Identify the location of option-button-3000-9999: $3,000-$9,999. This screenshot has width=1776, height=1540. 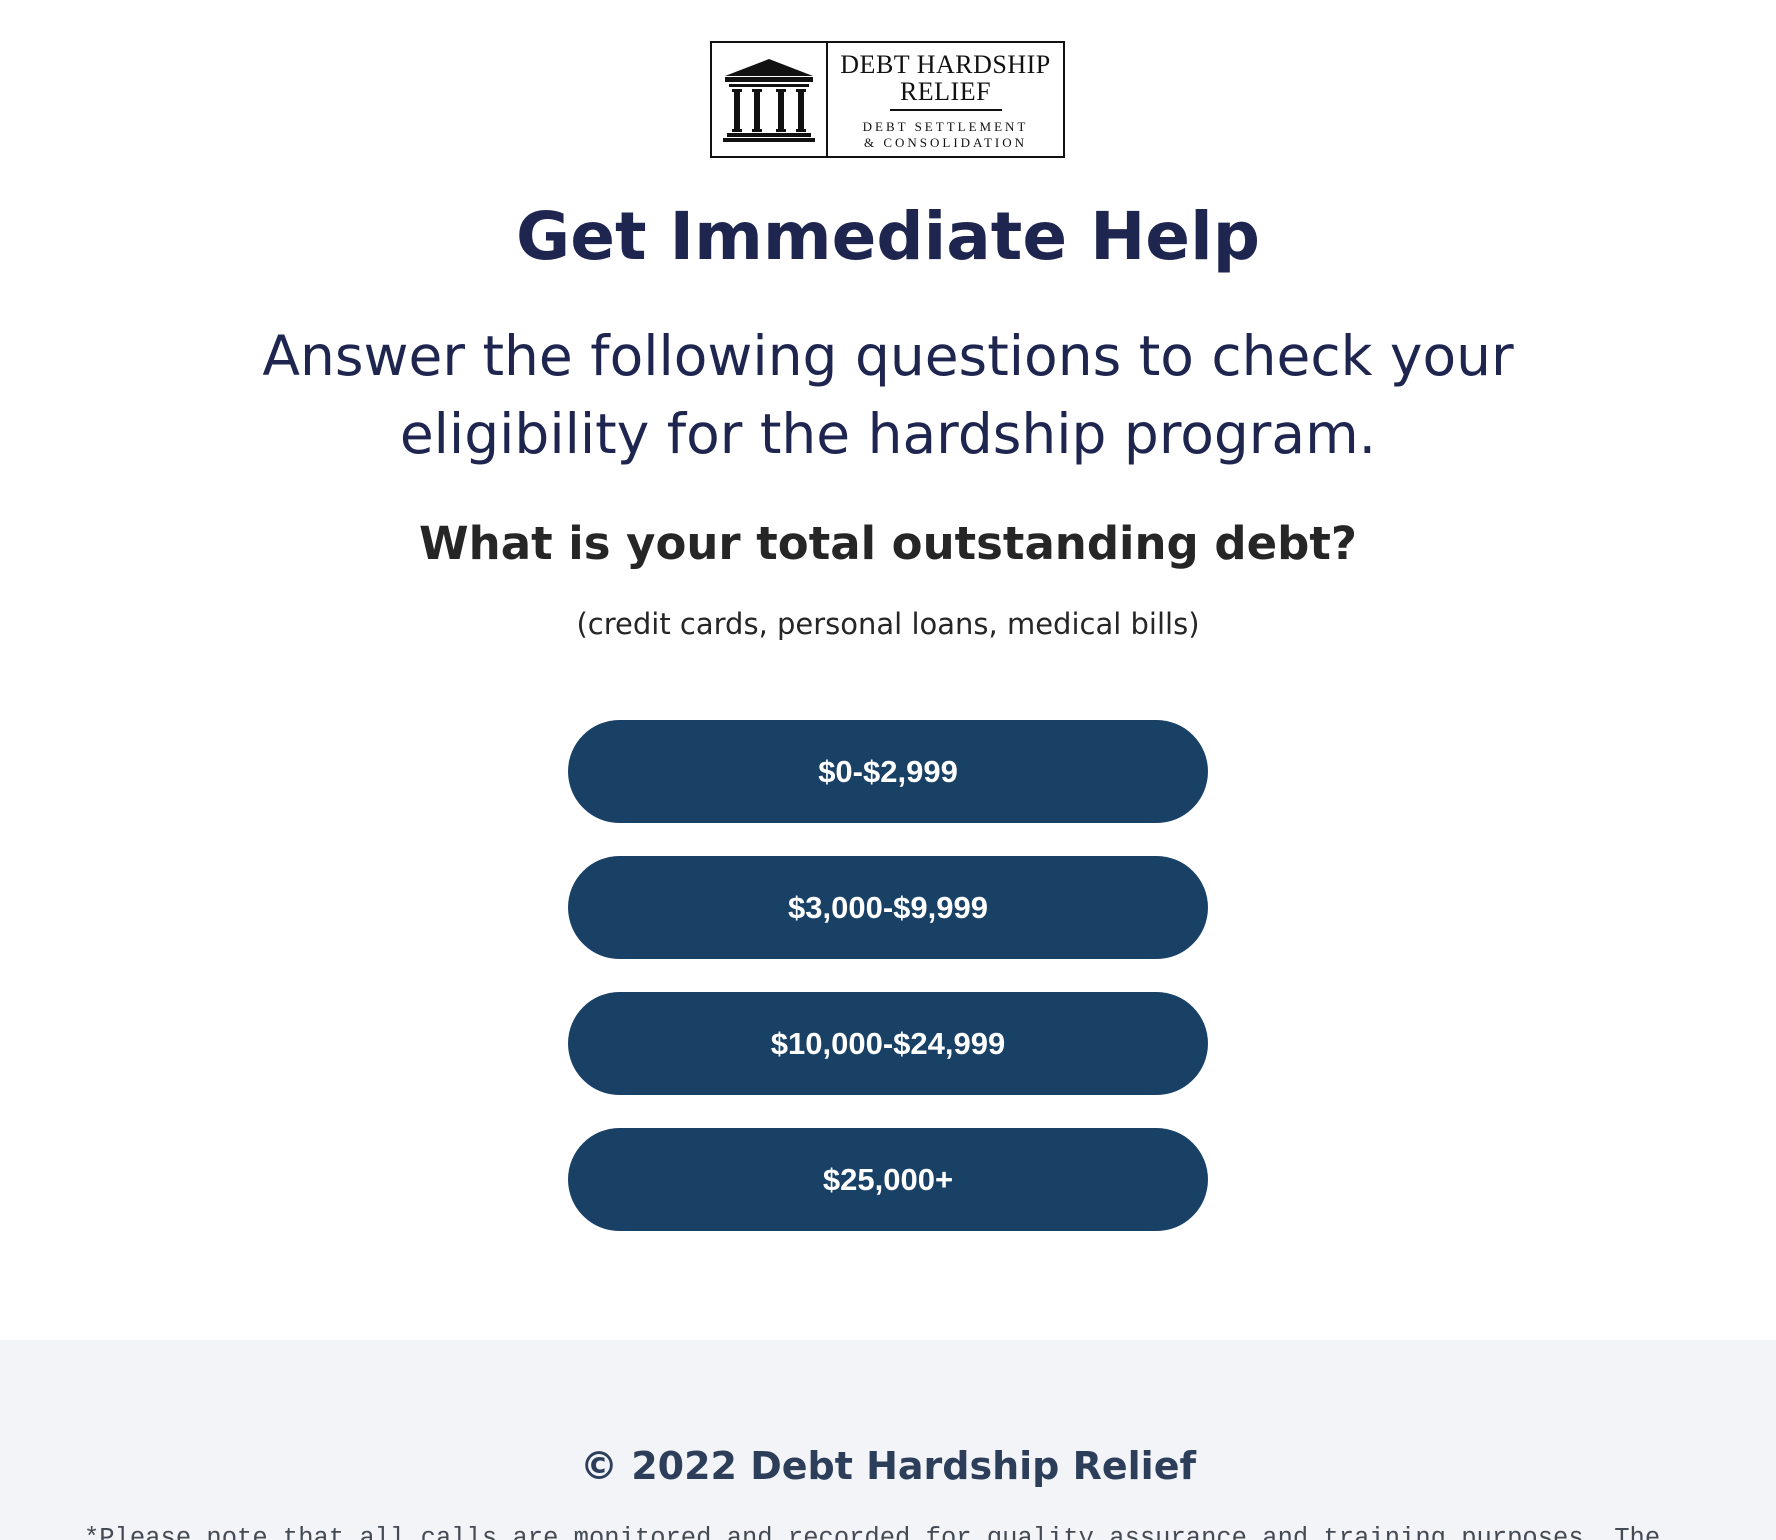
(888, 907).